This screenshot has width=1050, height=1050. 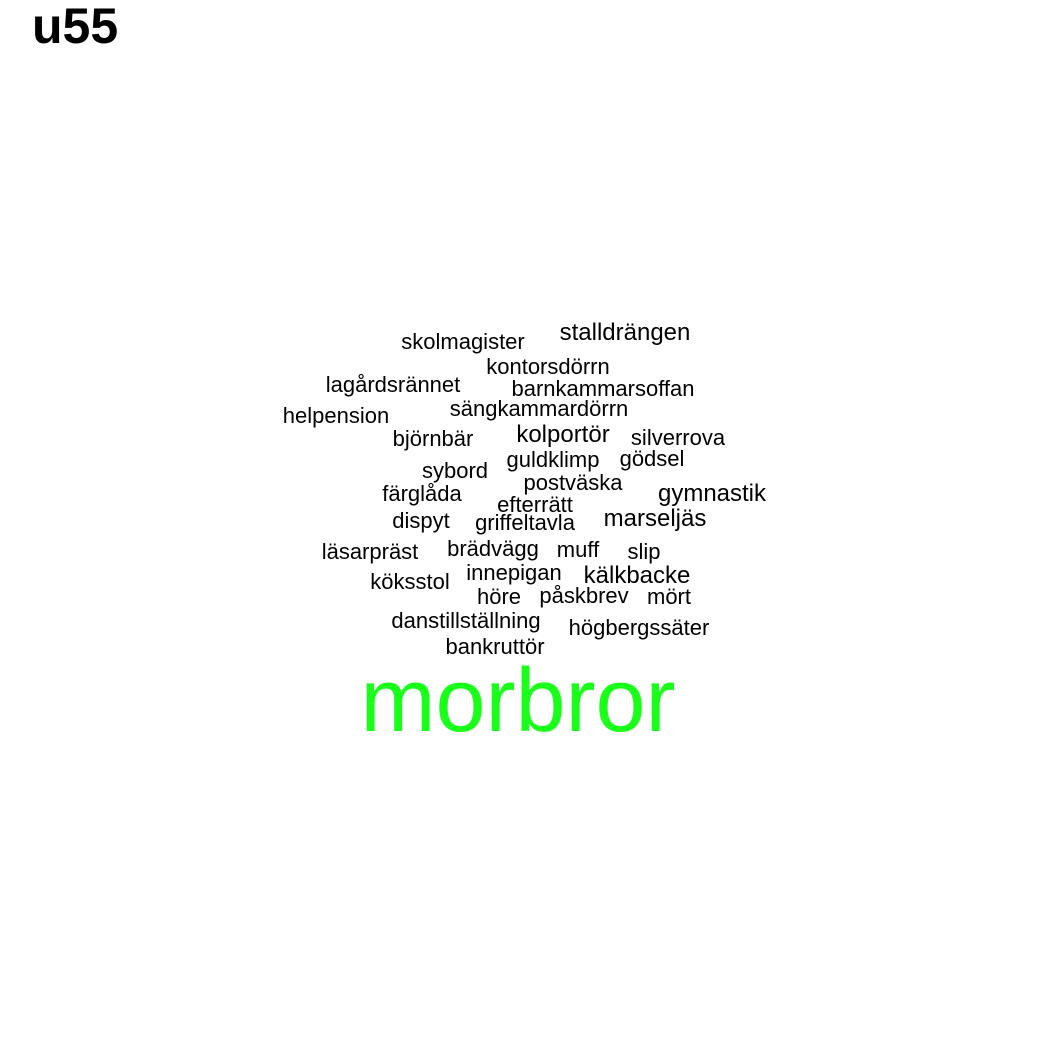 I want to click on word-dispyt: dispyt, so click(x=421, y=520).